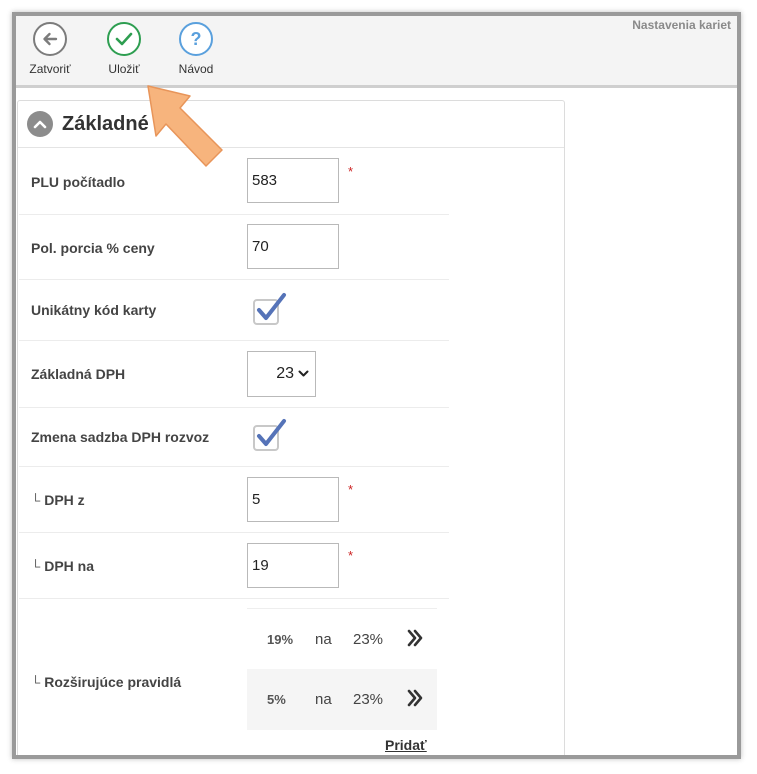 The image size is (757, 774). I want to click on form-row-half-portion: Pol. porcia % ceny, so click(234, 247).